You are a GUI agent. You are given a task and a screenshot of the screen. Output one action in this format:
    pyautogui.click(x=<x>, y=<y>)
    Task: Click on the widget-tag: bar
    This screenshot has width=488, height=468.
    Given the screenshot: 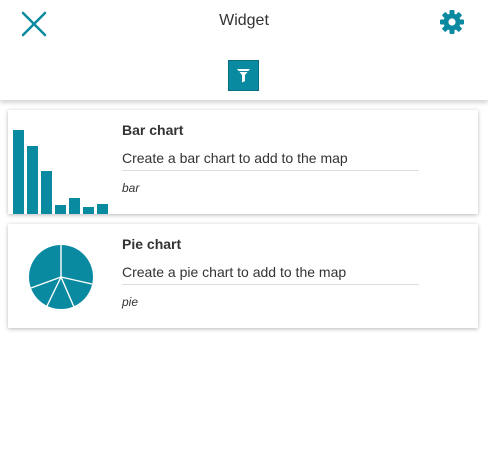 What is the action you would take?
    pyautogui.click(x=131, y=188)
    